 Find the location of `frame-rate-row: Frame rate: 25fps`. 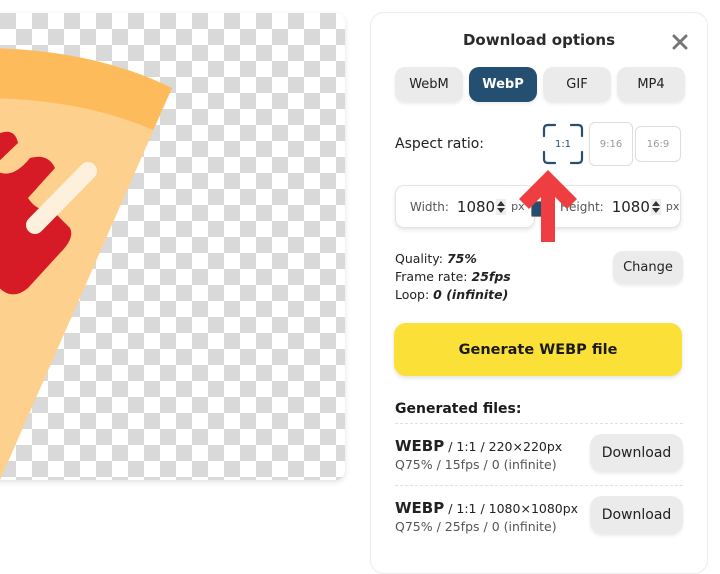

frame-rate-row: Frame rate: 25fps is located at coordinates (453, 277).